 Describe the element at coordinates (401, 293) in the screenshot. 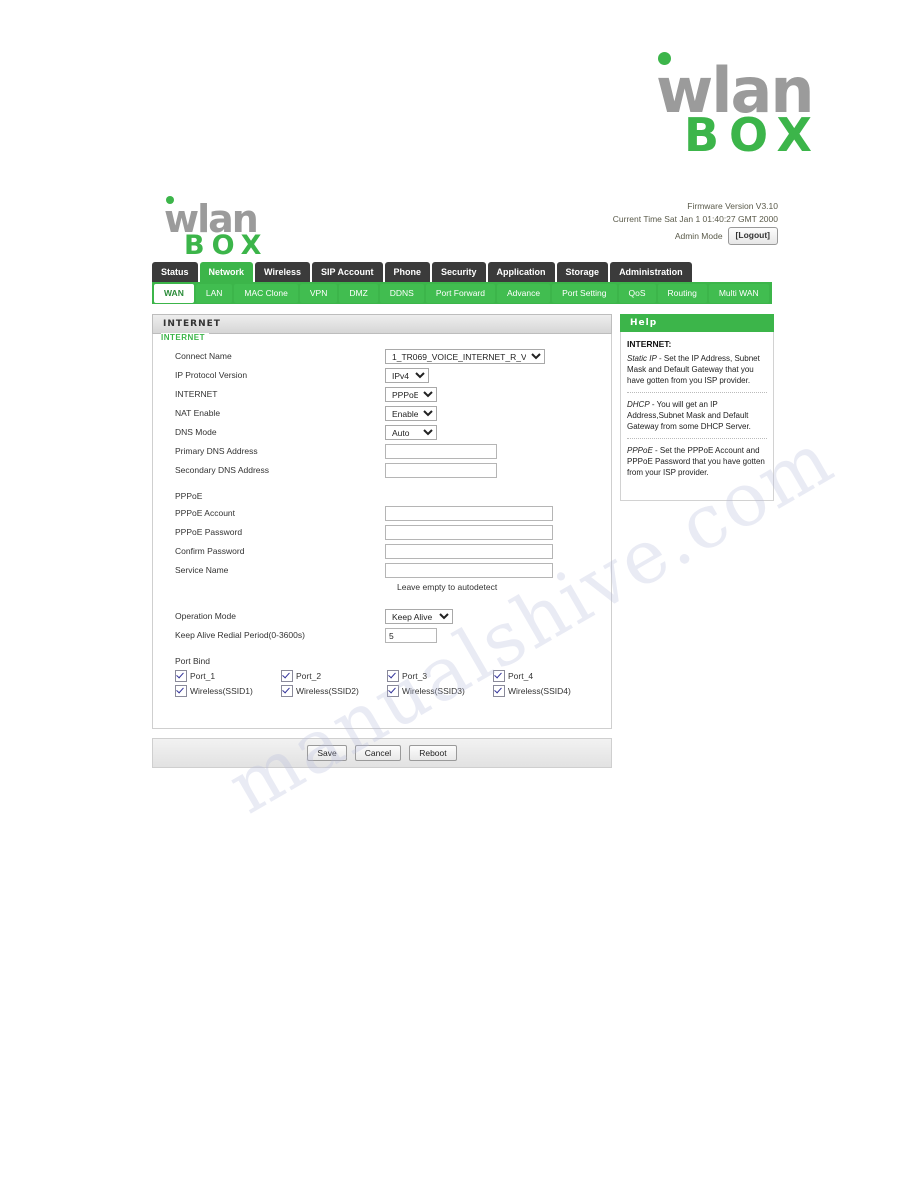

I see `subtab-ddns: DDNS` at that location.